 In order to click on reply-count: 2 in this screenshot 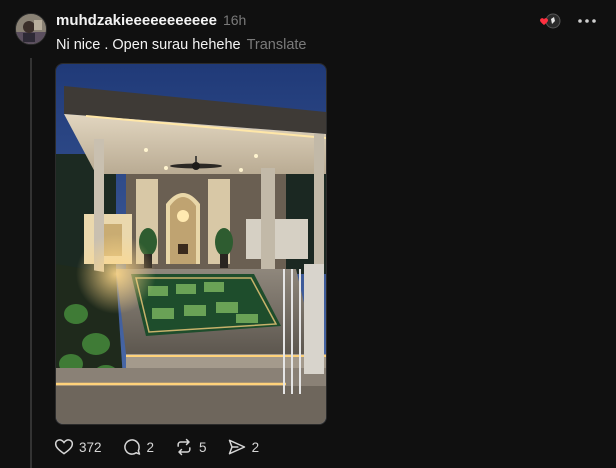, I will do `click(150, 447)`.